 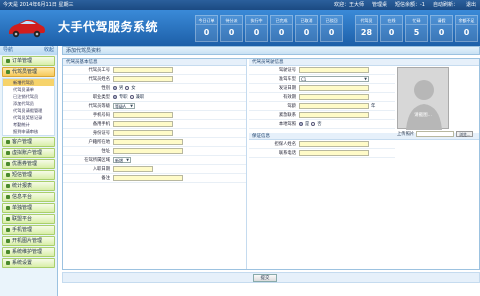 What do you see at coordinates (334, 144) in the screenshot?
I see `guarantor-name-input` at bounding box center [334, 144].